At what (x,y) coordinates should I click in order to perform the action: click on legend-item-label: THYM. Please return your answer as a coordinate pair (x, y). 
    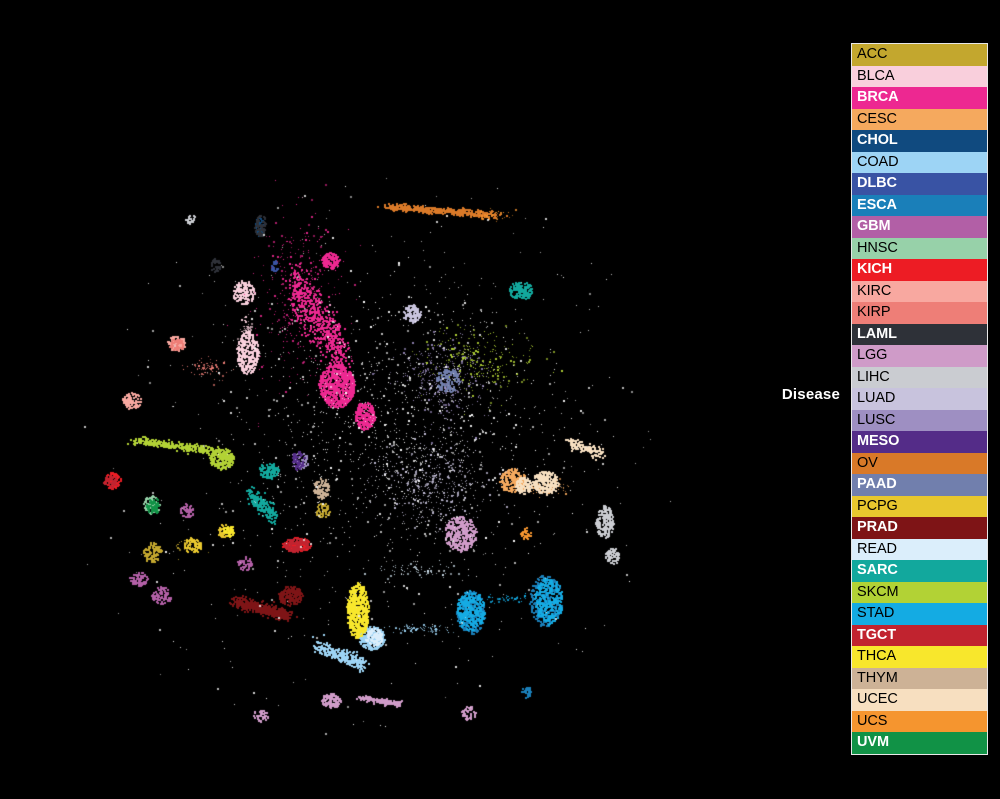
    Looking at the image, I should click on (877, 677).